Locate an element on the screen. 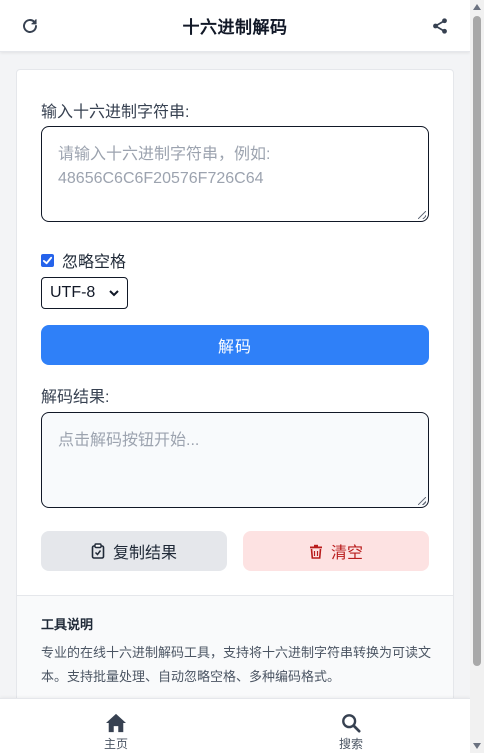  top-bar: 十六进制解码 is located at coordinates (235, 26).